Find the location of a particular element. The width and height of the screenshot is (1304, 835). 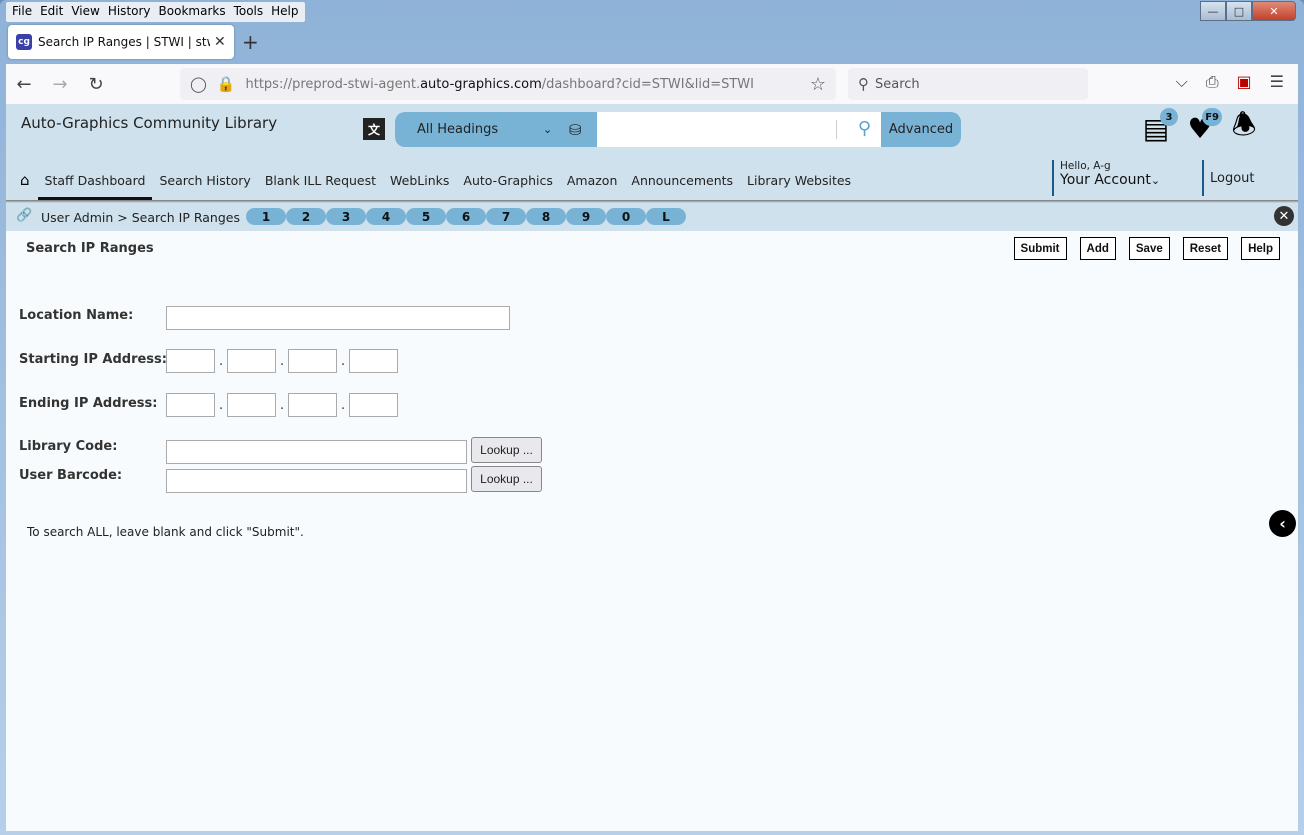

back-icon: ← is located at coordinates (24, 84).